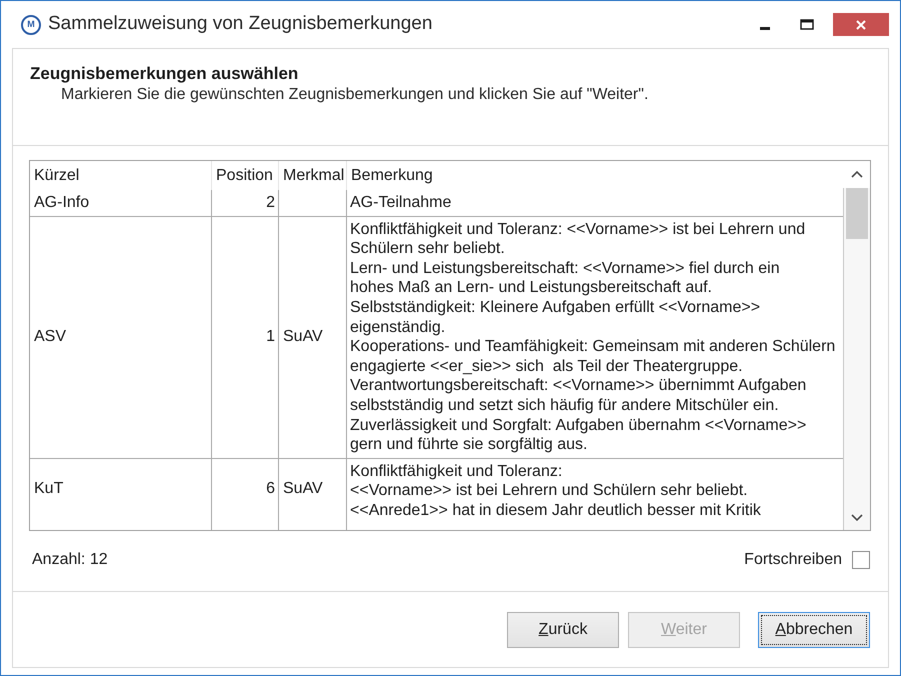 The height and width of the screenshot is (676, 901). What do you see at coordinates (245, 203) in the screenshot?
I see `table-cell: 2` at bounding box center [245, 203].